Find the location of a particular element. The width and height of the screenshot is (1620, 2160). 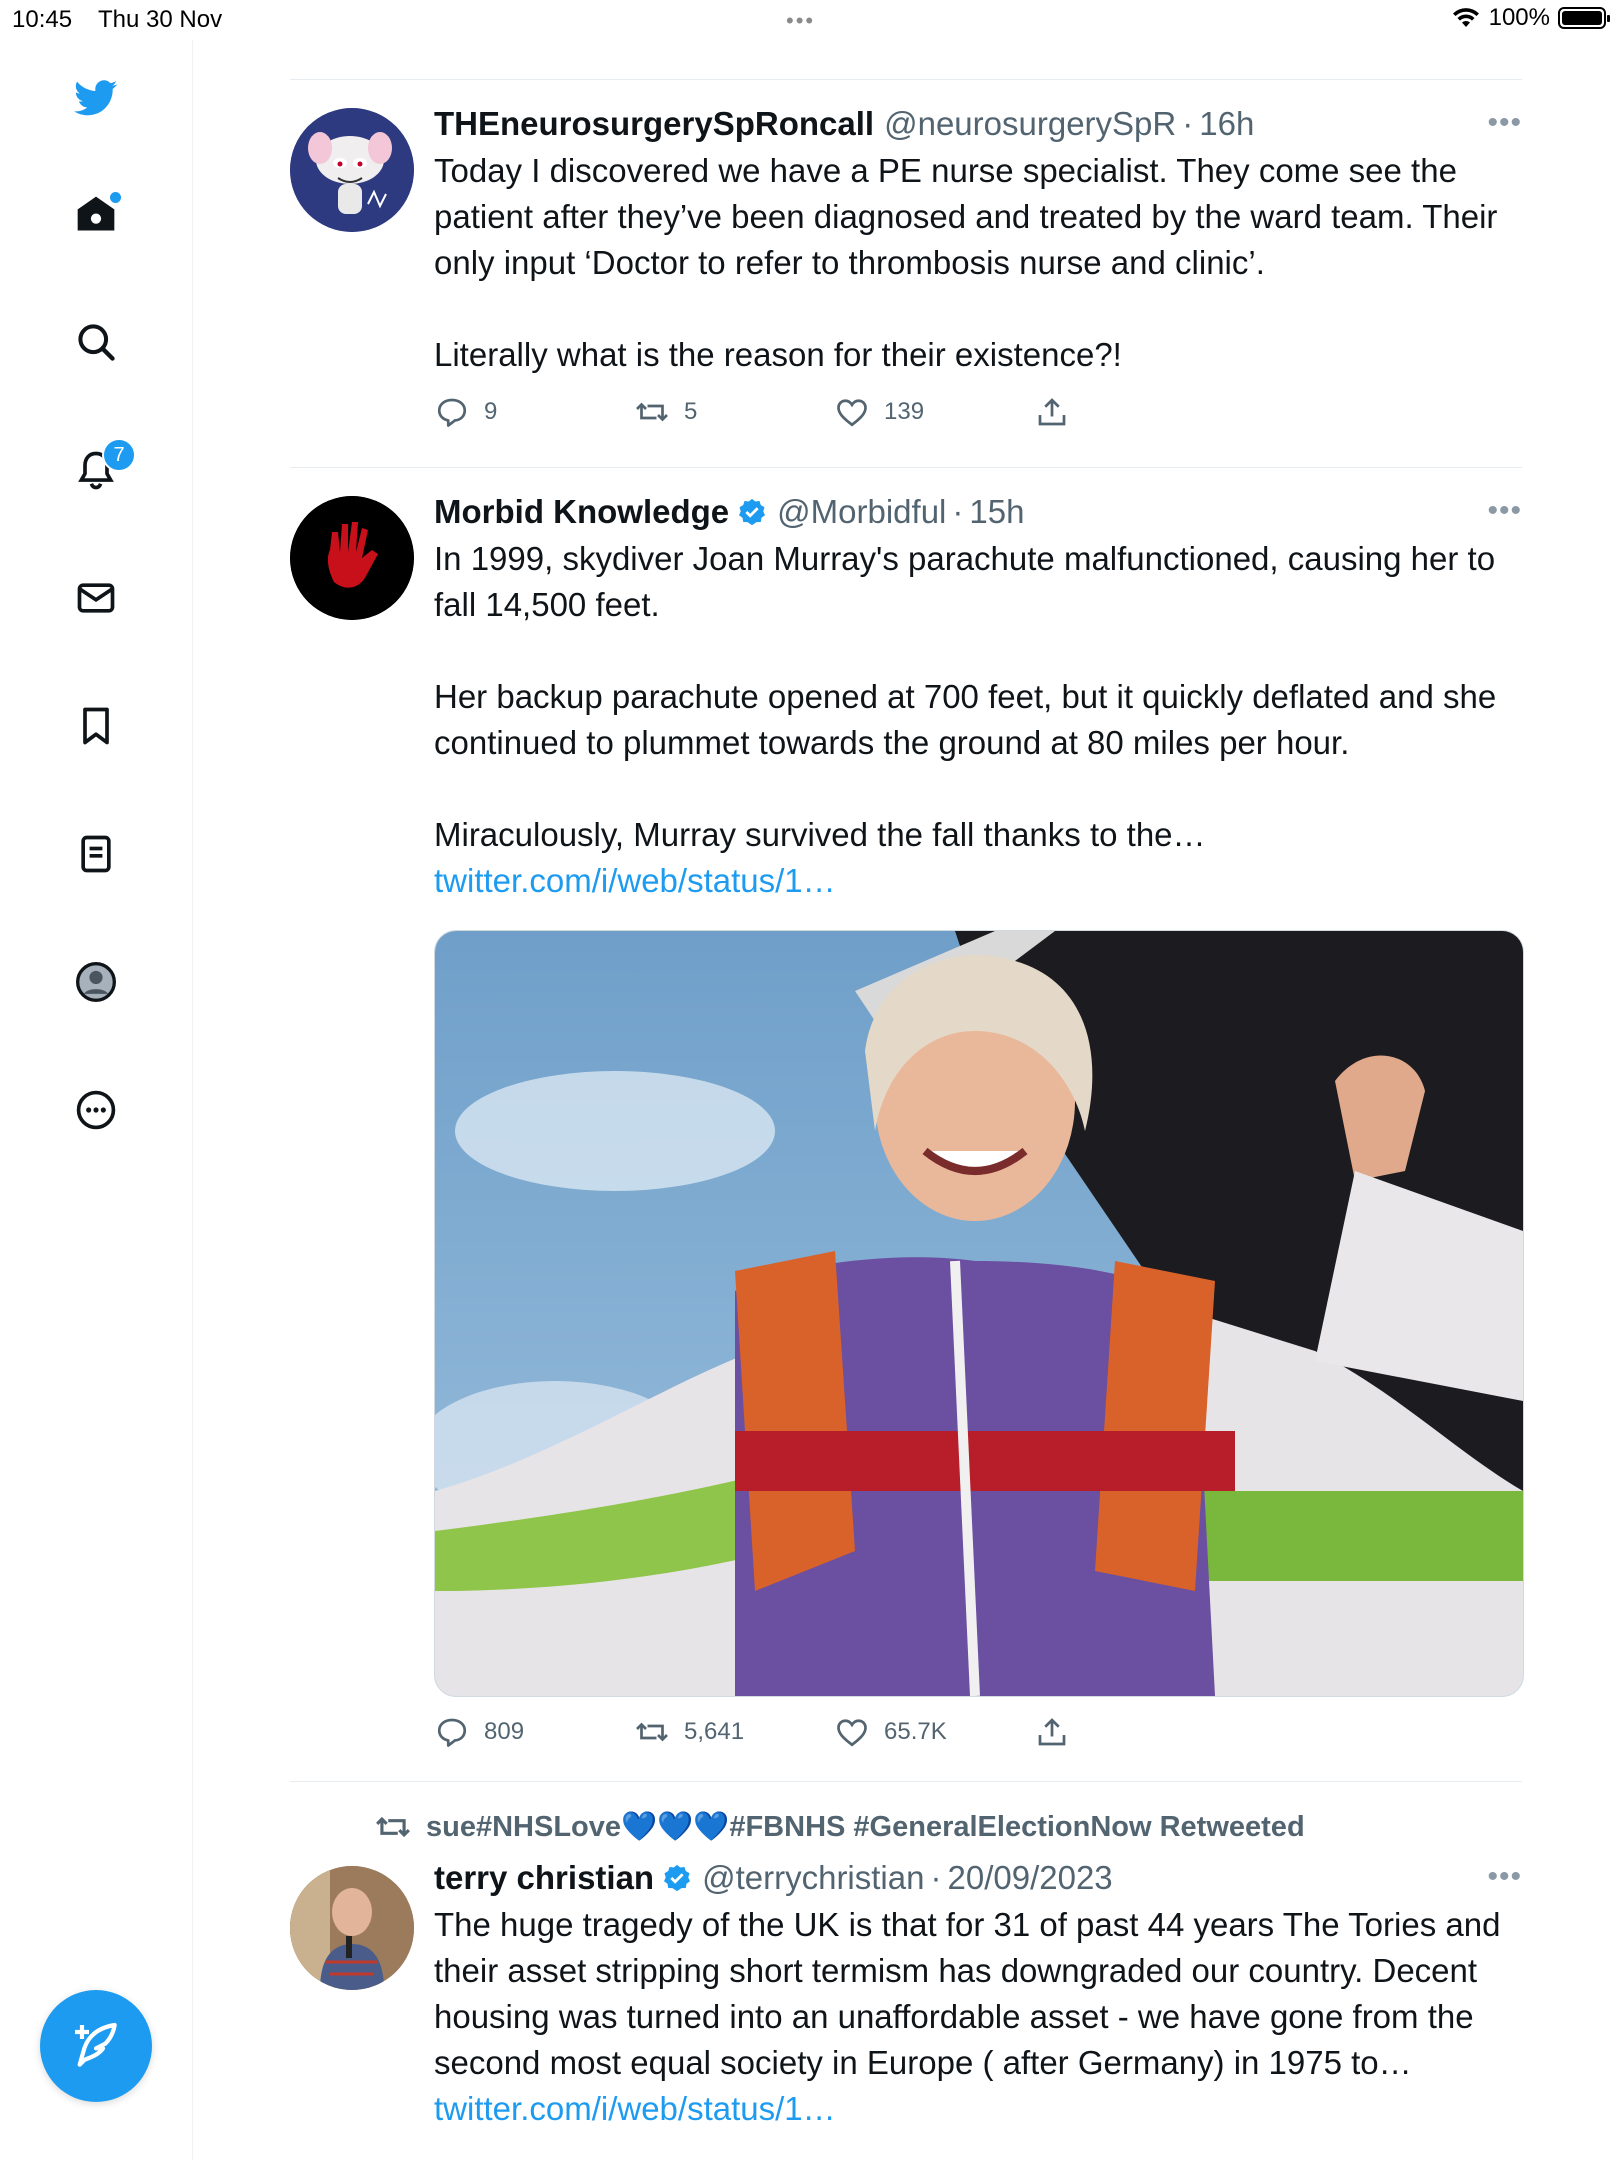

messages-envelope-icon is located at coordinates (96, 598).